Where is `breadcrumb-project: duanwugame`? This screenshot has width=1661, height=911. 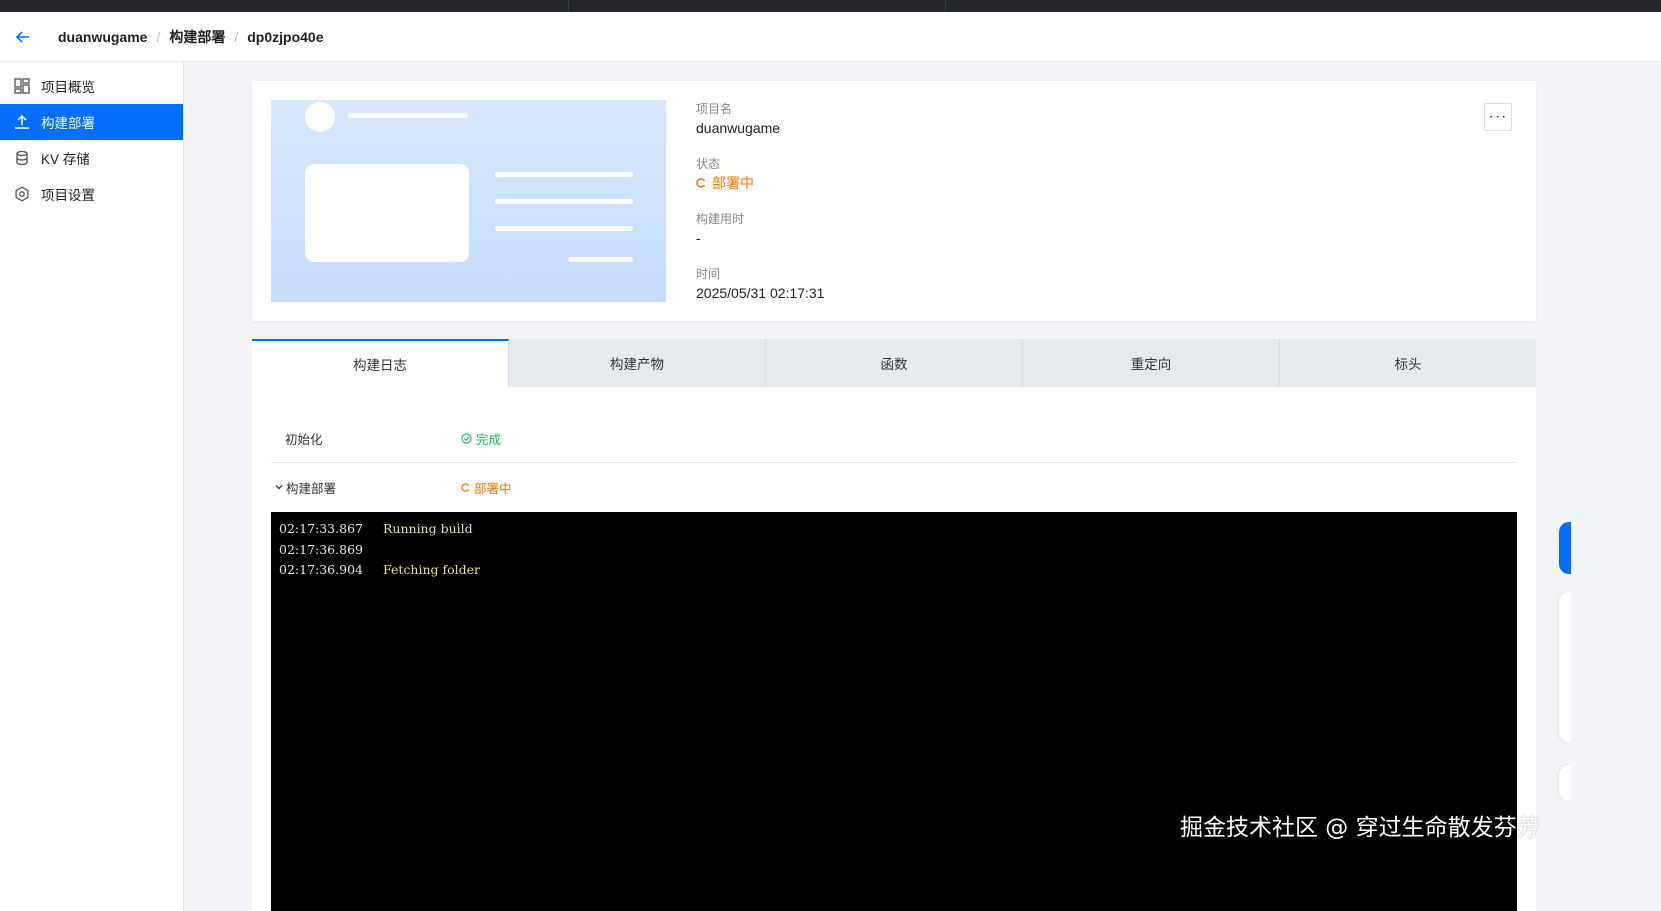
breadcrumb-project: duanwugame is located at coordinates (102, 37).